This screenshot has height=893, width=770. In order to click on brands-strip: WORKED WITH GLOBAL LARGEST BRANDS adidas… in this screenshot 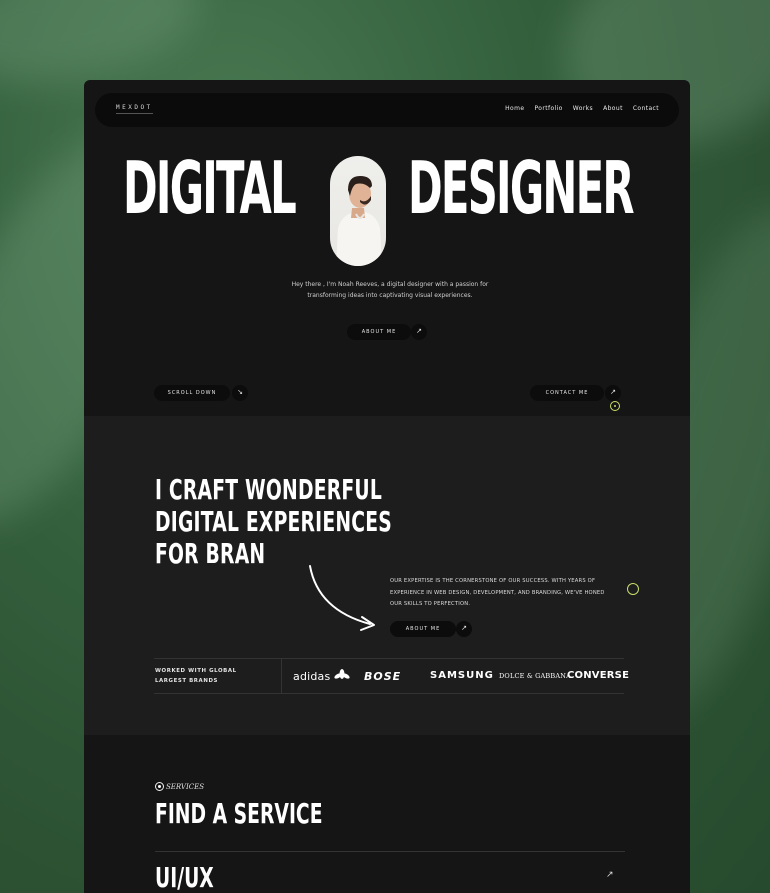, I will do `click(391, 676)`.